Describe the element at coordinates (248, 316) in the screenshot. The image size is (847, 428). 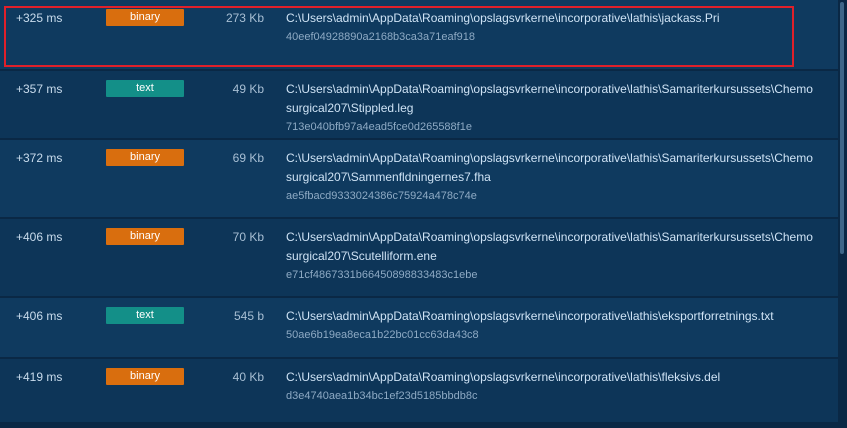
I see `file-size: 545 b` at that location.